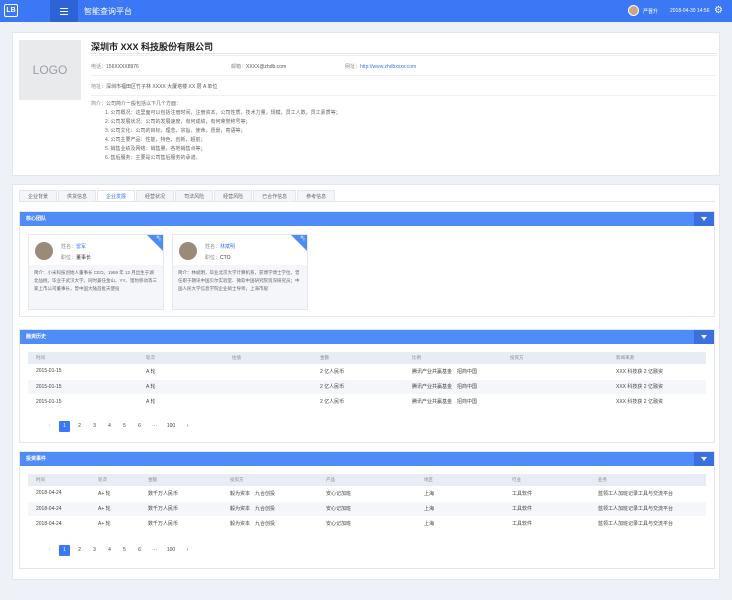  I want to click on company-address: 地址：深圳市福田区竹子林 XXXX 大厦塔楼 XX 层 A 单位, so click(154, 87).